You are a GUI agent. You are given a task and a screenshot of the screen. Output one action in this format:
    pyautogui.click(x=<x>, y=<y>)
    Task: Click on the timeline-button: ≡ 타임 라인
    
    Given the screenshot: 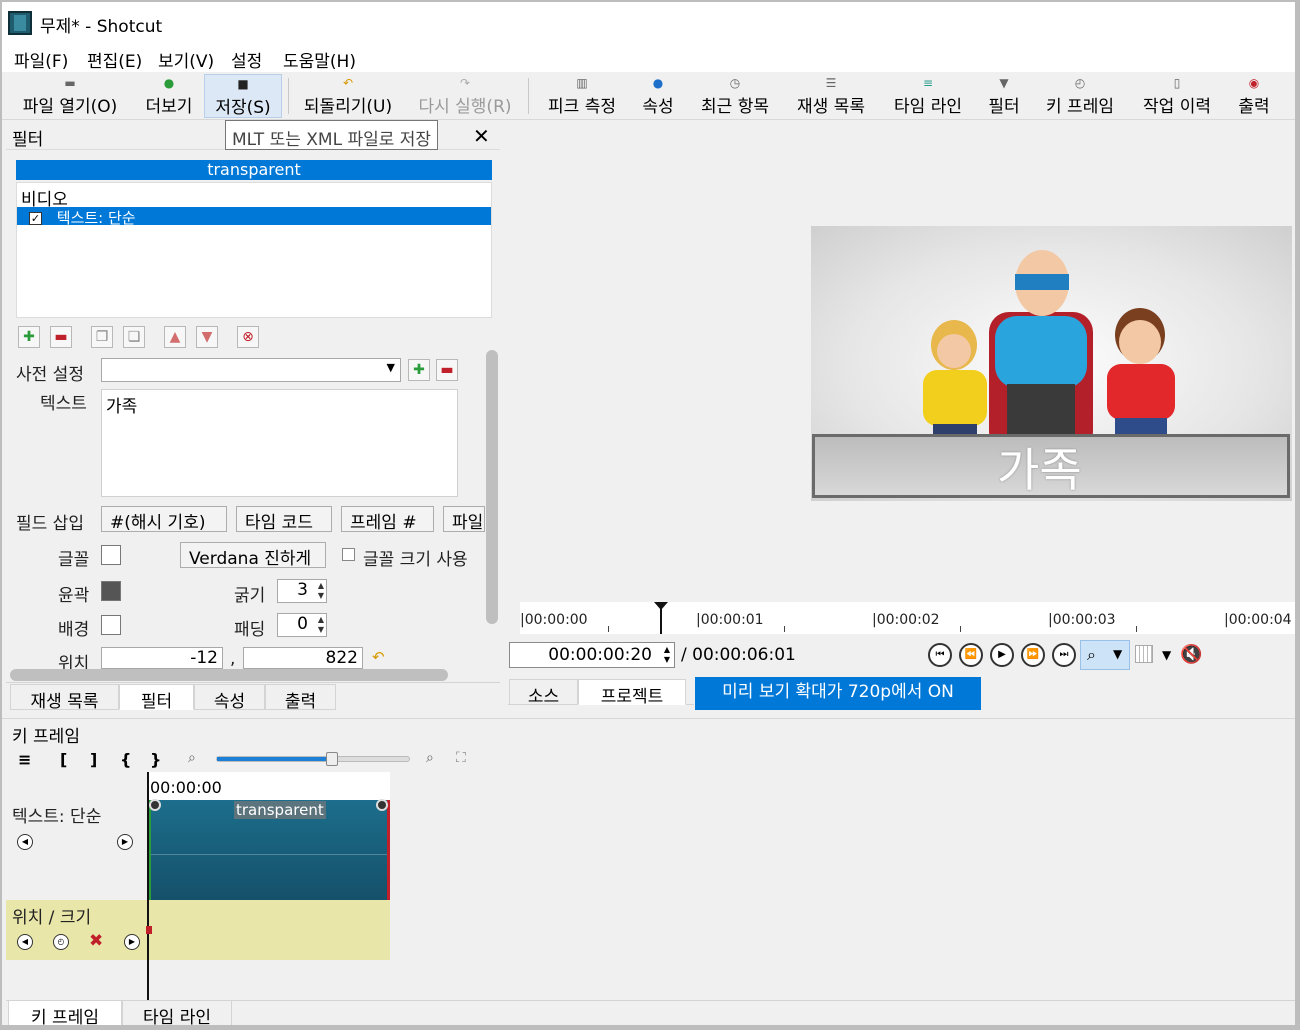 What is the action you would take?
    pyautogui.click(x=928, y=96)
    